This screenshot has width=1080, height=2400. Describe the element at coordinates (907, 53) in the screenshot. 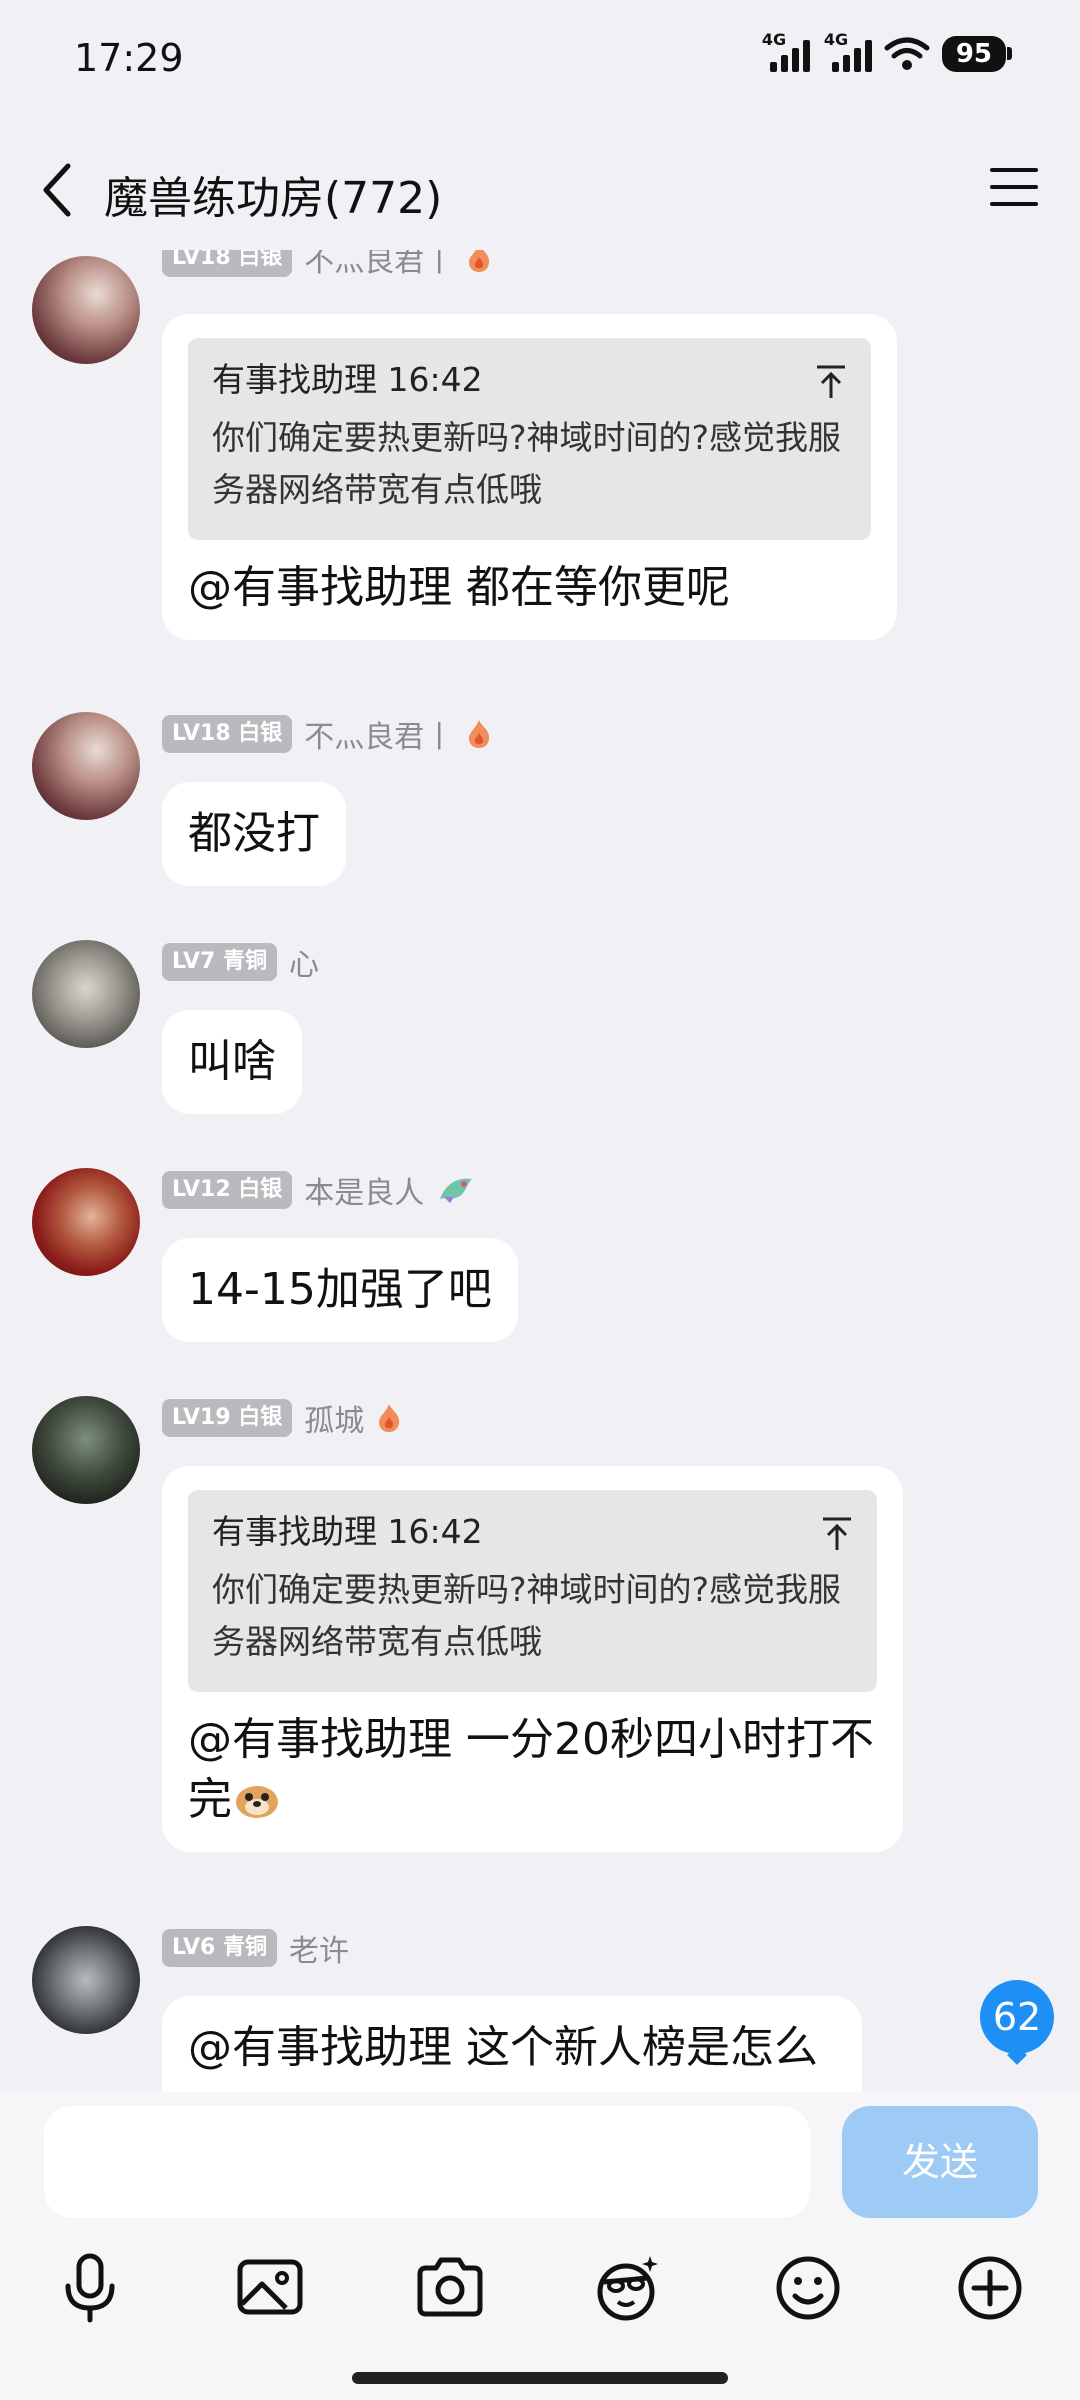

I see `wifi-icon` at that location.